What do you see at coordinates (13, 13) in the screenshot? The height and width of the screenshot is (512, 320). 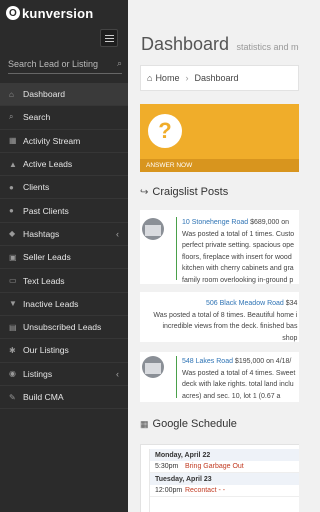 I see `logo-mark: O` at bounding box center [13, 13].